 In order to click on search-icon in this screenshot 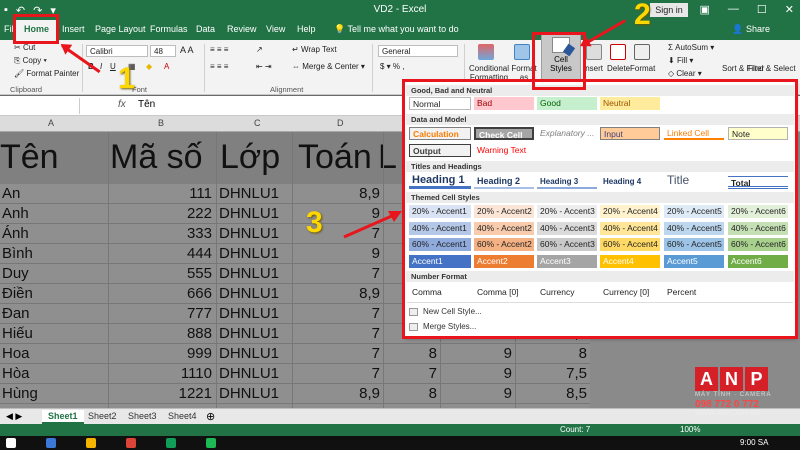, I will do `click(51, 443)`.